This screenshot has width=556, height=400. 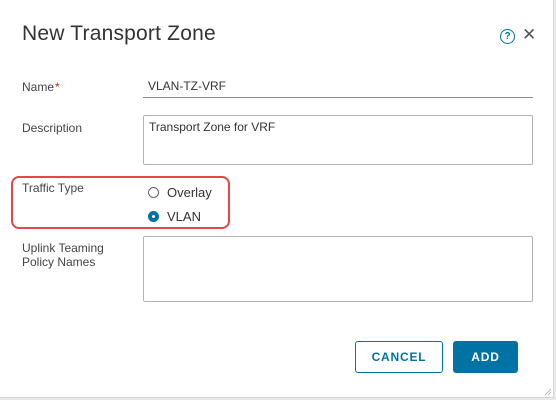 I want to click on radio-vlan-button, so click(x=153, y=216).